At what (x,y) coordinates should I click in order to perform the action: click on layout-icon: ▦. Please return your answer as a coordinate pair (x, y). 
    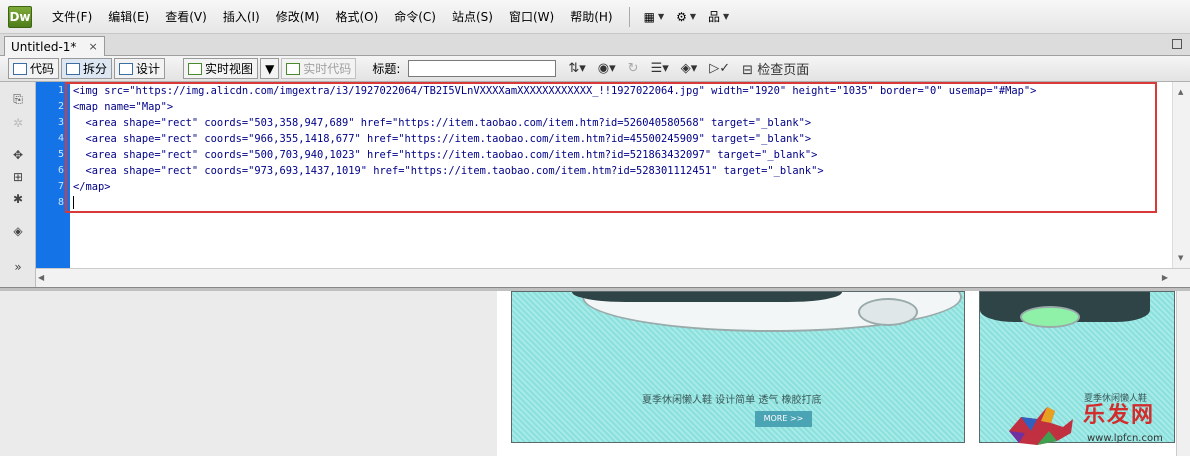
    Looking at the image, I should click on (649, 16).